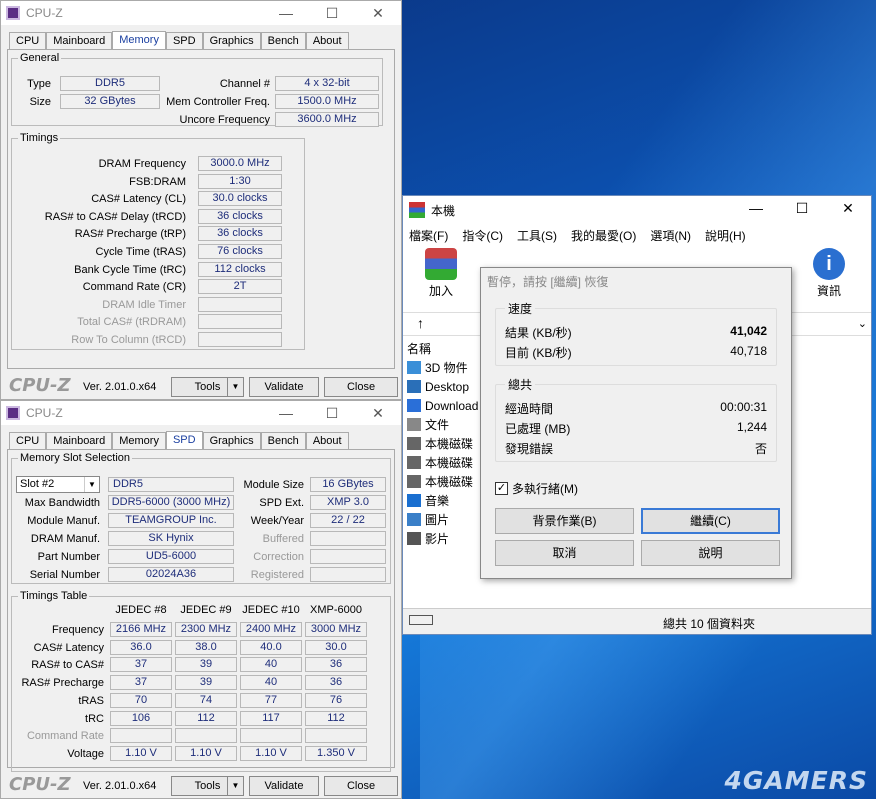  What do you see at coordinates (65, 736) in the screenshot?
I see `timings-table-label: Command Rate` at bounding box center [65, 736].